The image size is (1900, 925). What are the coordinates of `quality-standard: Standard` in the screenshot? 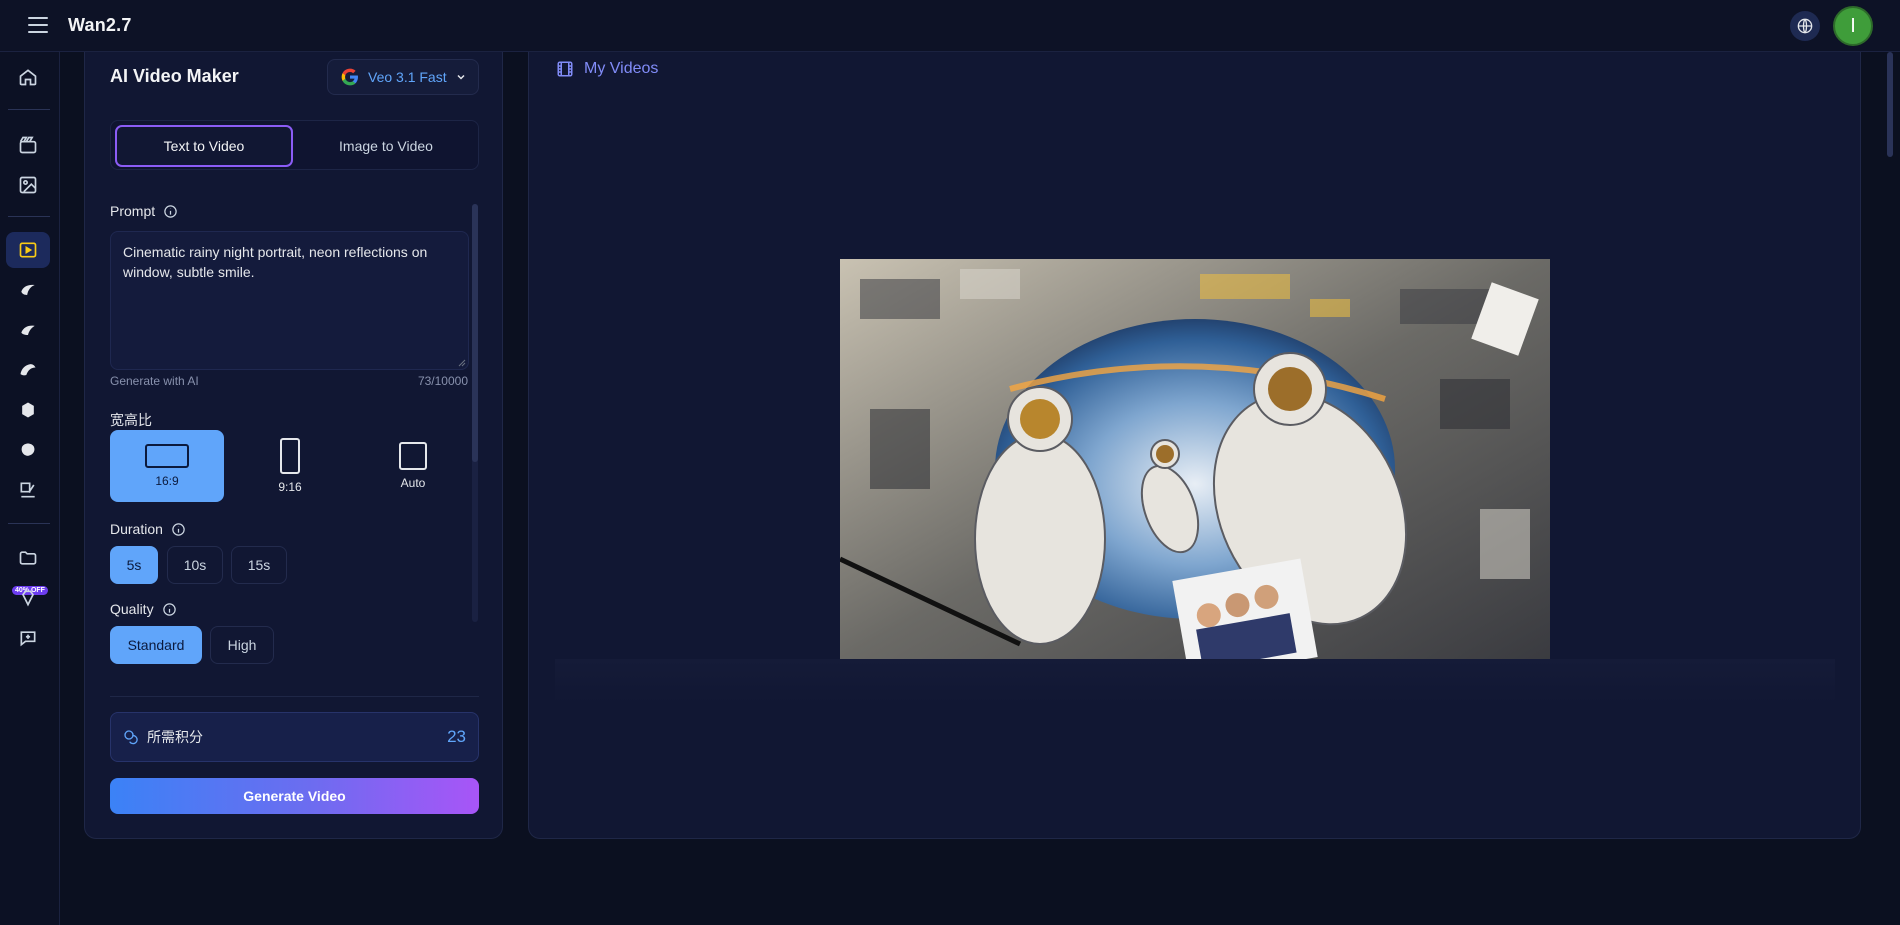 It's located at (156, 645).